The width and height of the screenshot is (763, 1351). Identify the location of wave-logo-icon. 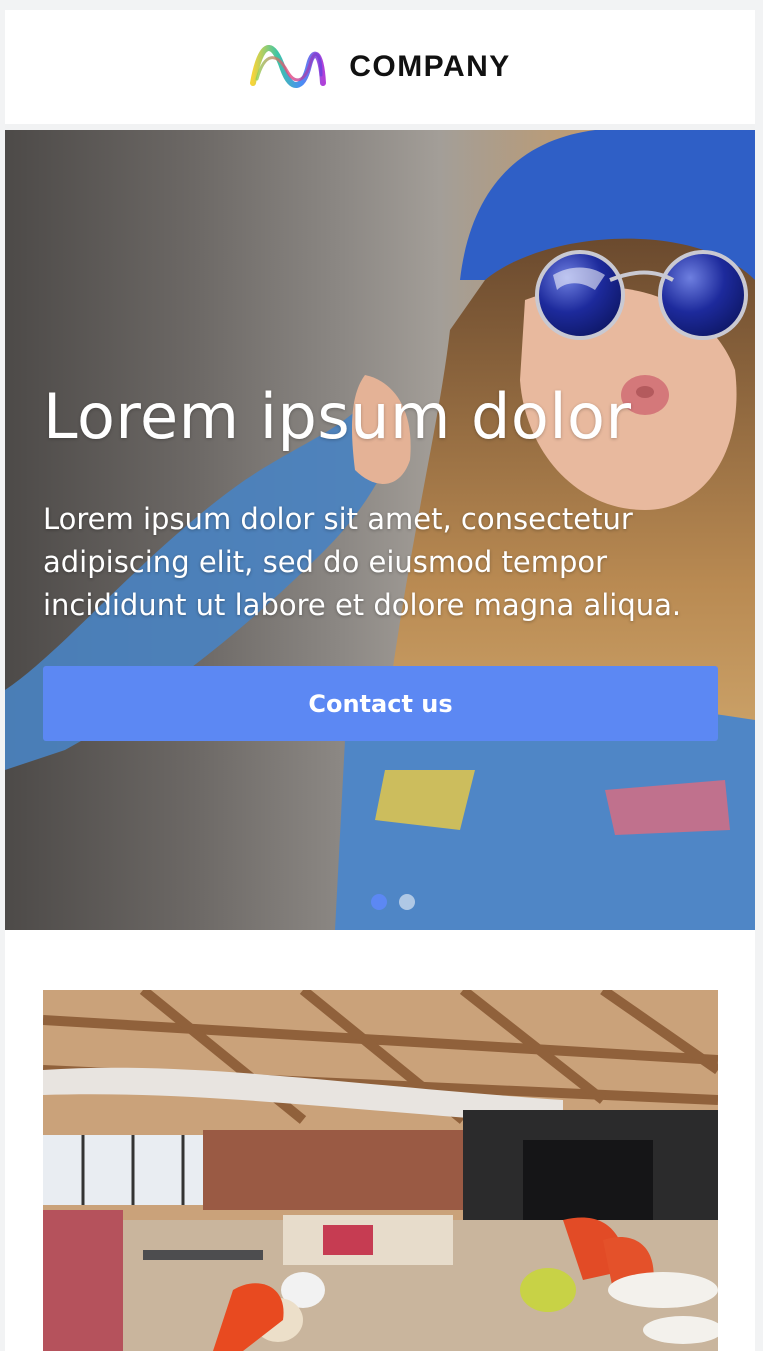
(288, 67).